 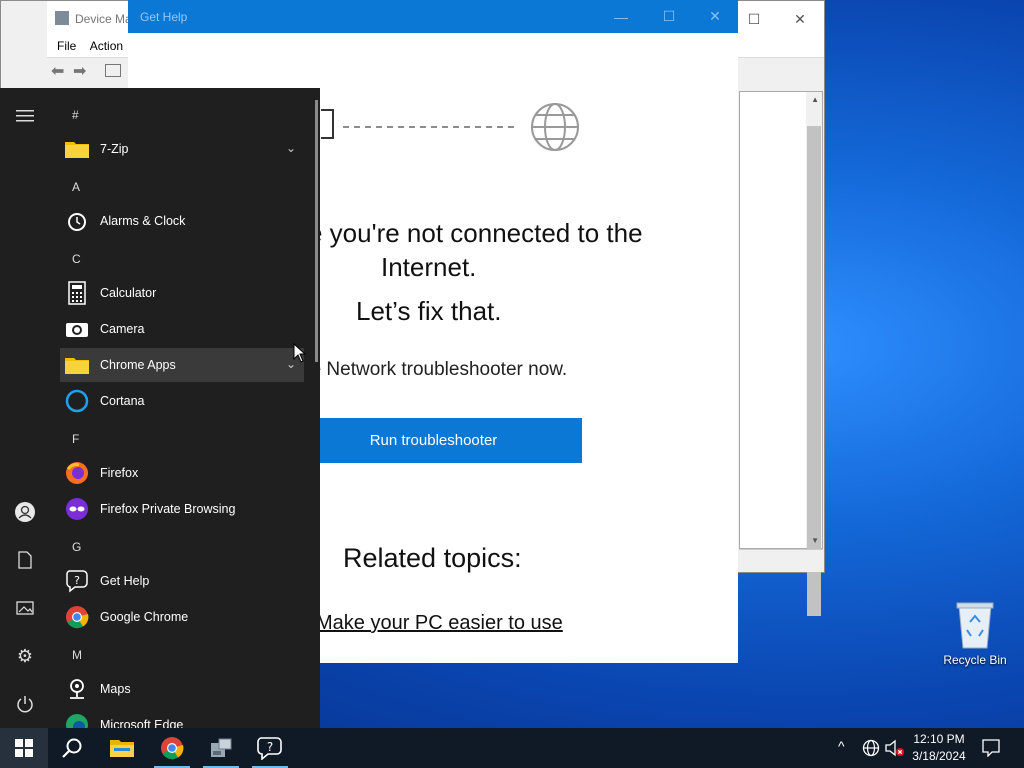 I want to click on device-manager-statusbar, so click(x=781, y=560).